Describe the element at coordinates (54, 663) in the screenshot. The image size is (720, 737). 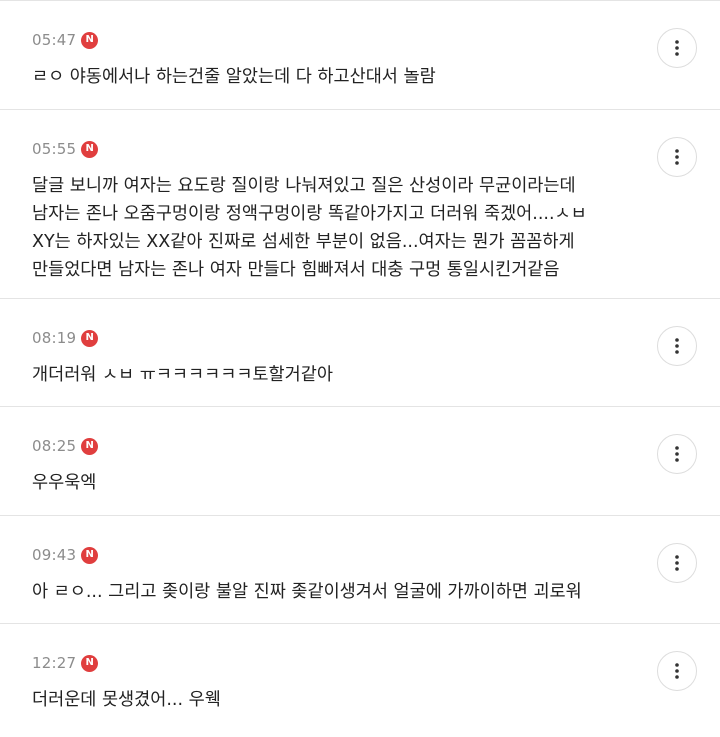
I see `comment-time: 12:27` at that location.